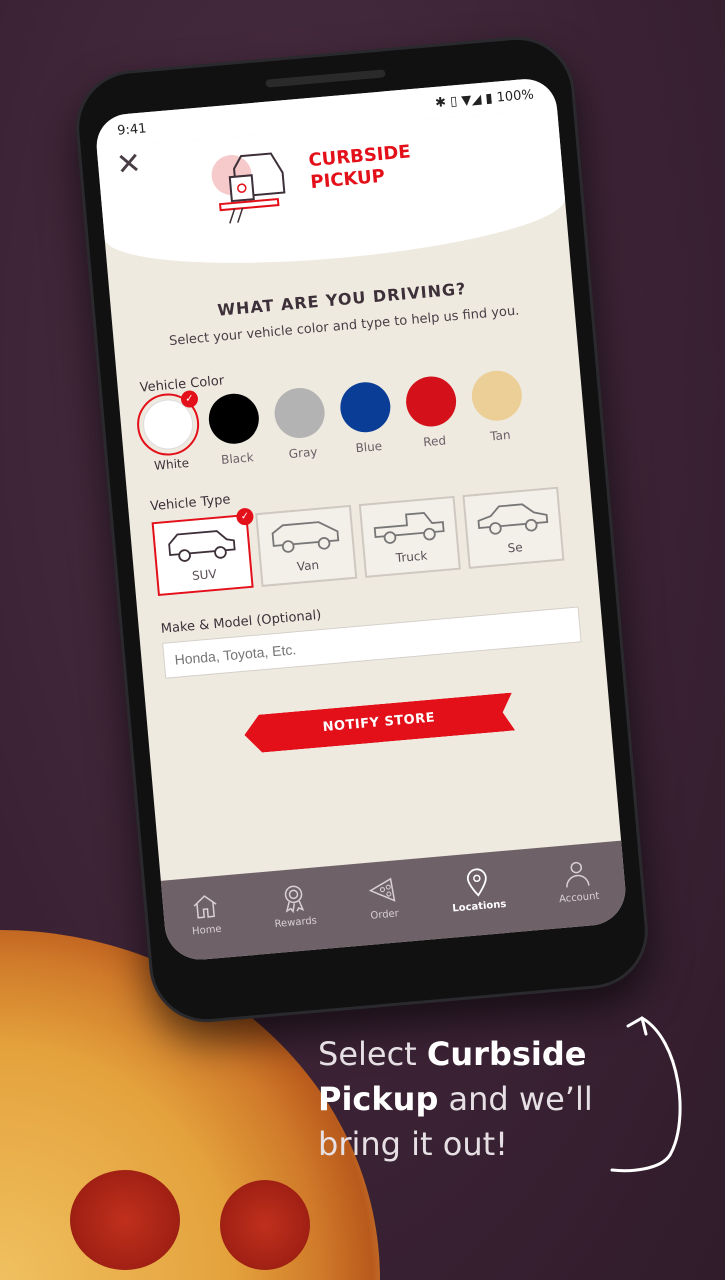 The image size is (725, 1280). What do you see at coordinates (500, 435) in the screenshot?
I see `color-label: Tan` at bounding box center [500, 435].